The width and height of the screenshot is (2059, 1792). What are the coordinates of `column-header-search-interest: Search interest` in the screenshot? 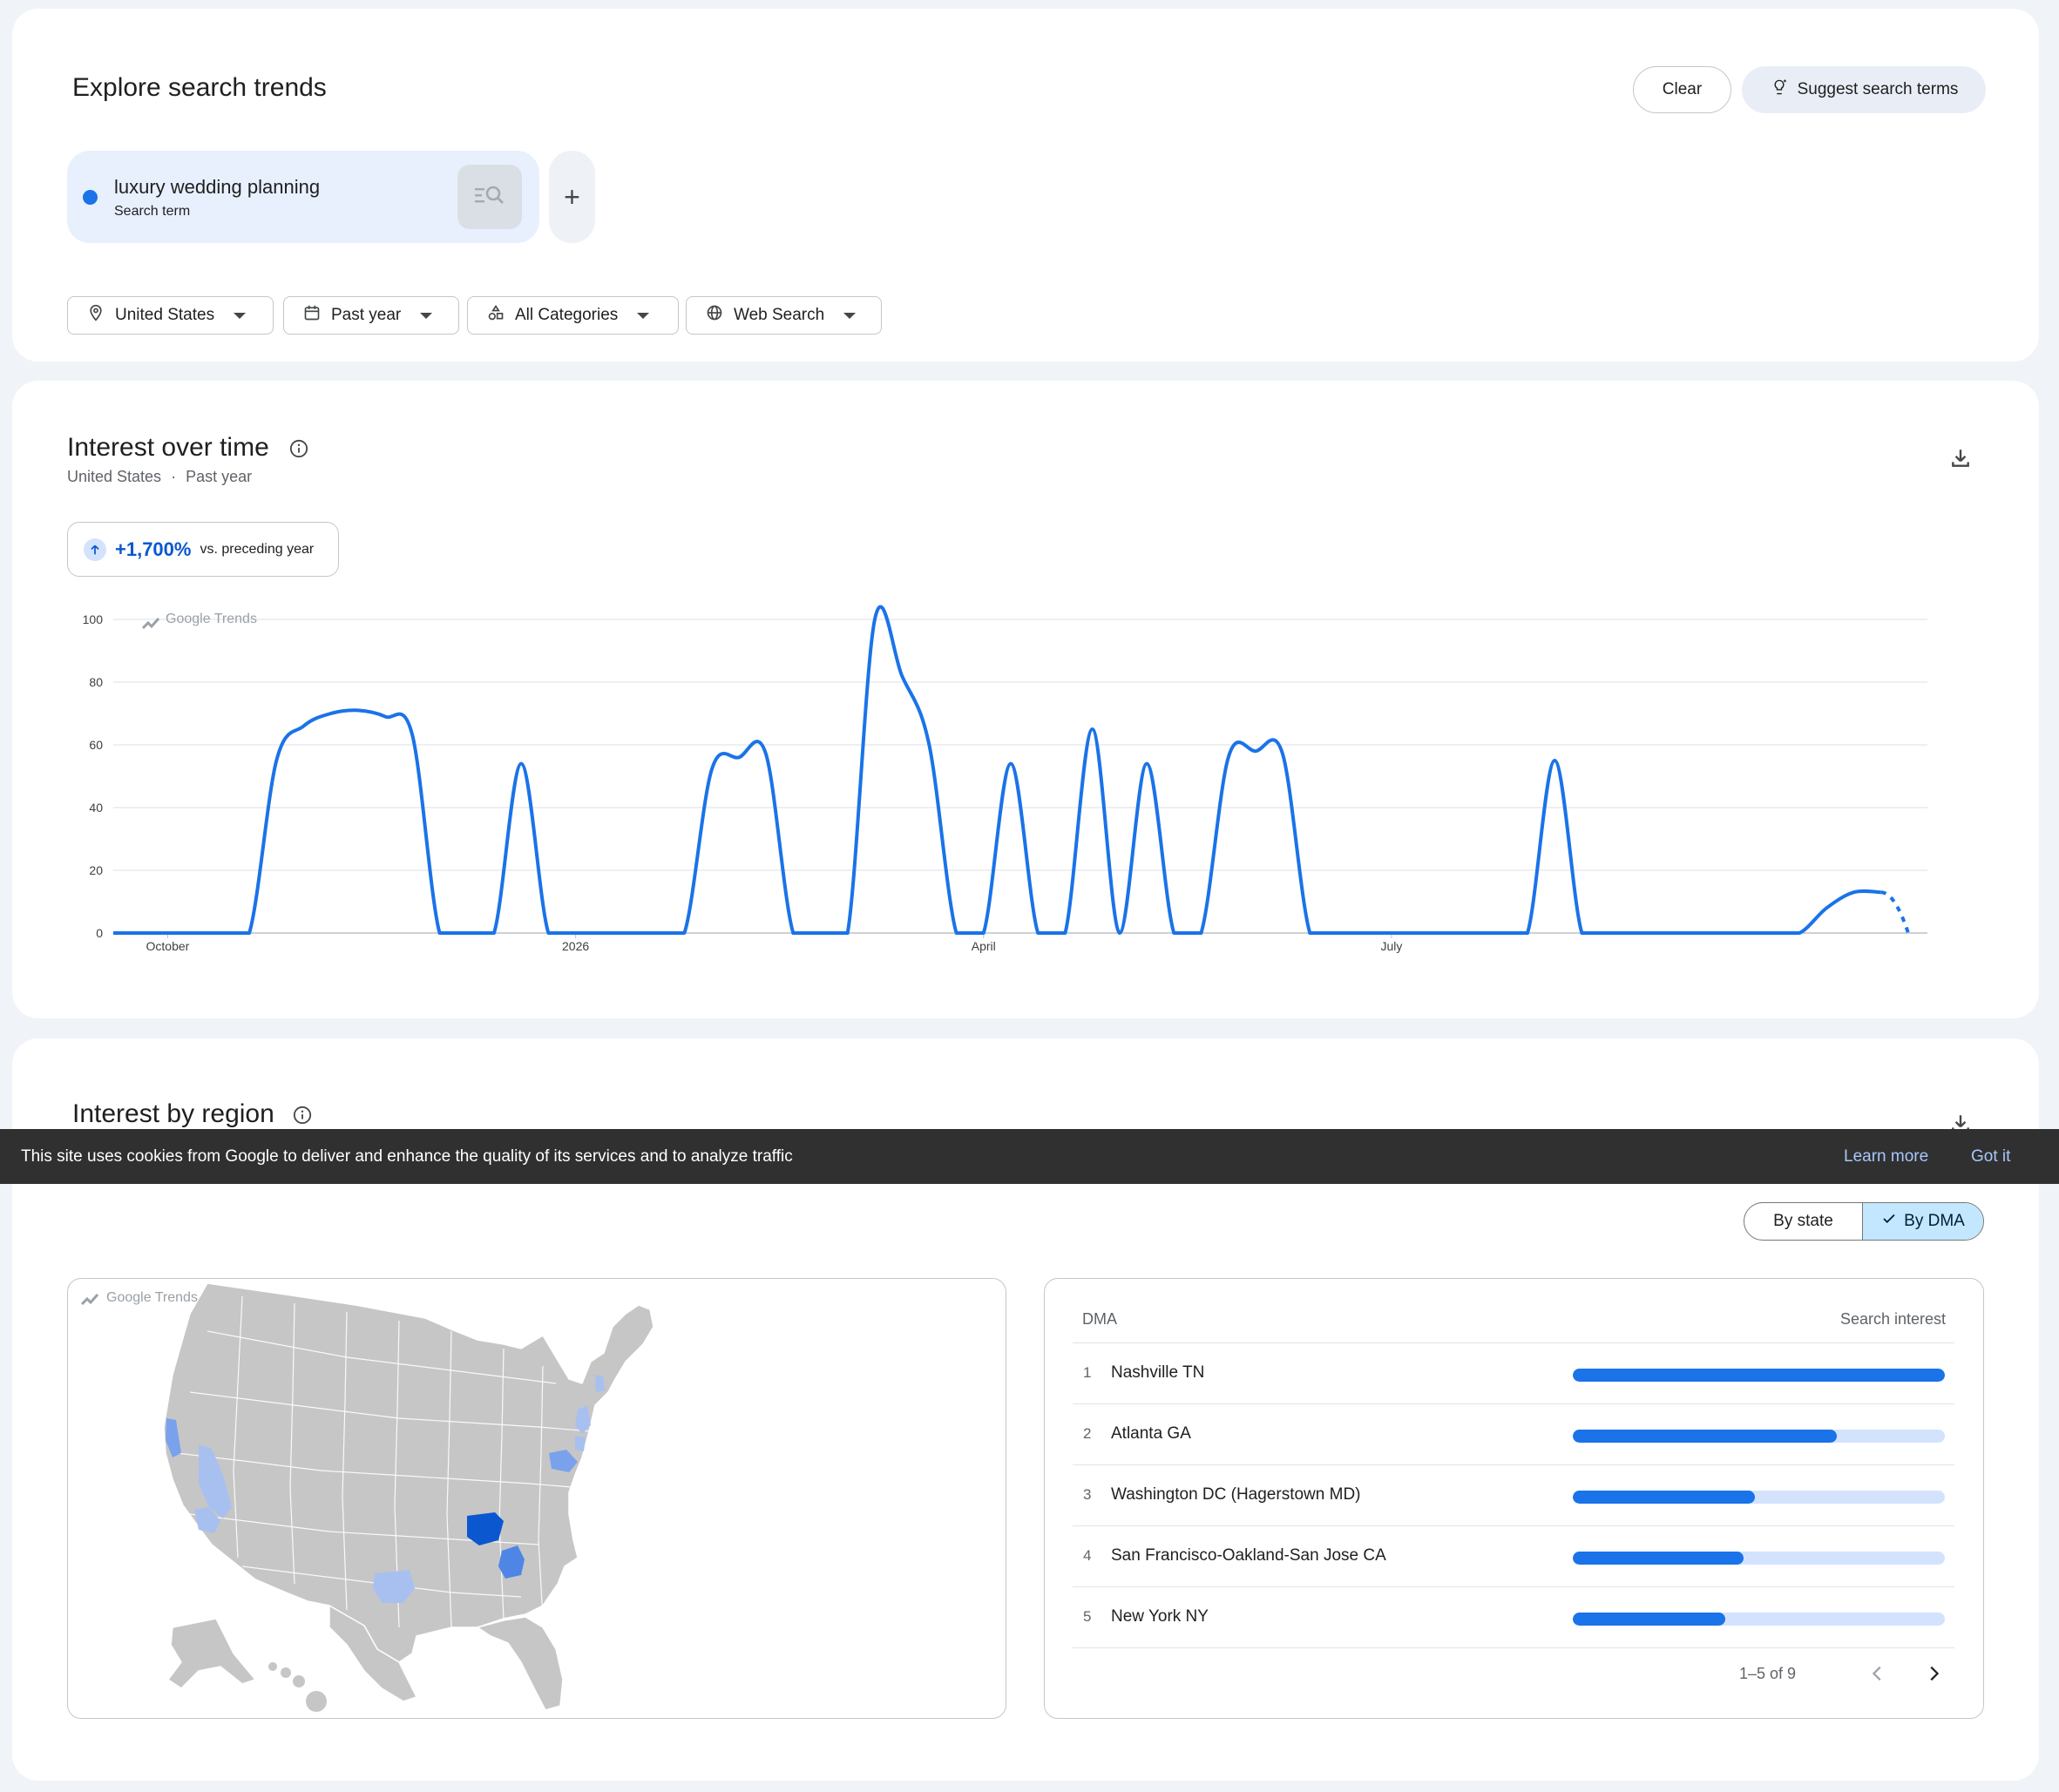 It's located at (1893, 1319).